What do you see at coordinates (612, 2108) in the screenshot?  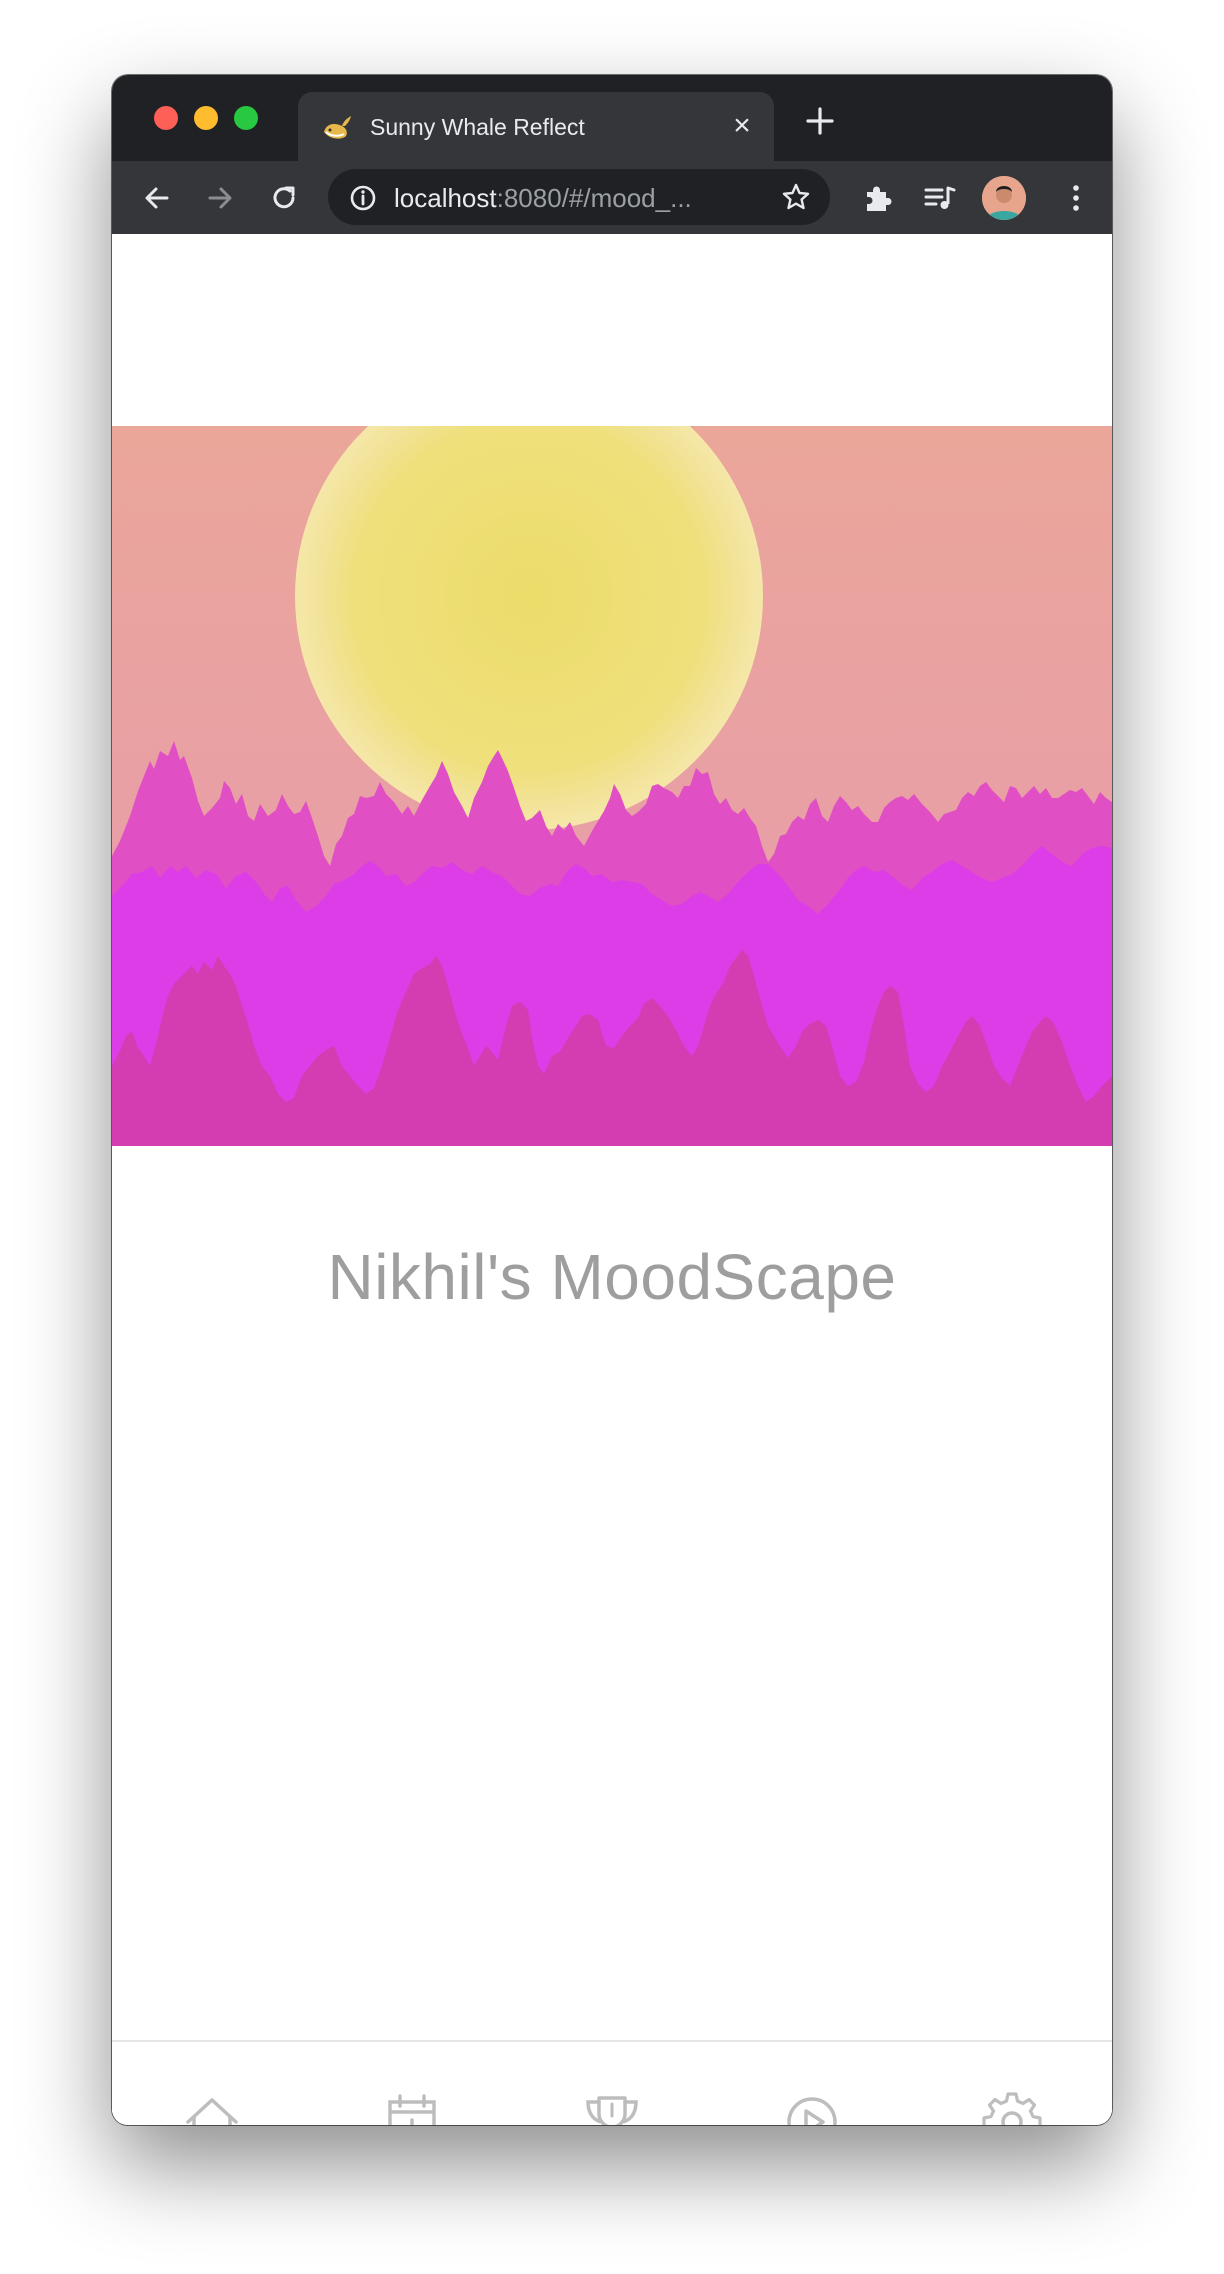 I see `trophy-icon` at bounding box center [612, 2108].